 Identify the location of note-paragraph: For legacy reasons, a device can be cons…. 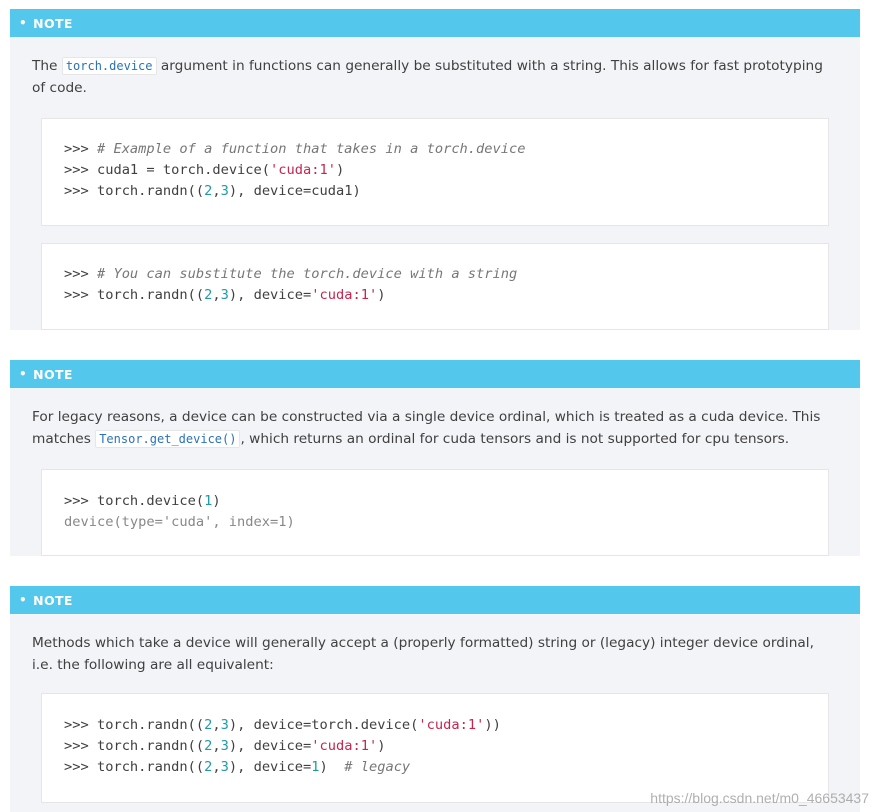
(426, 428).